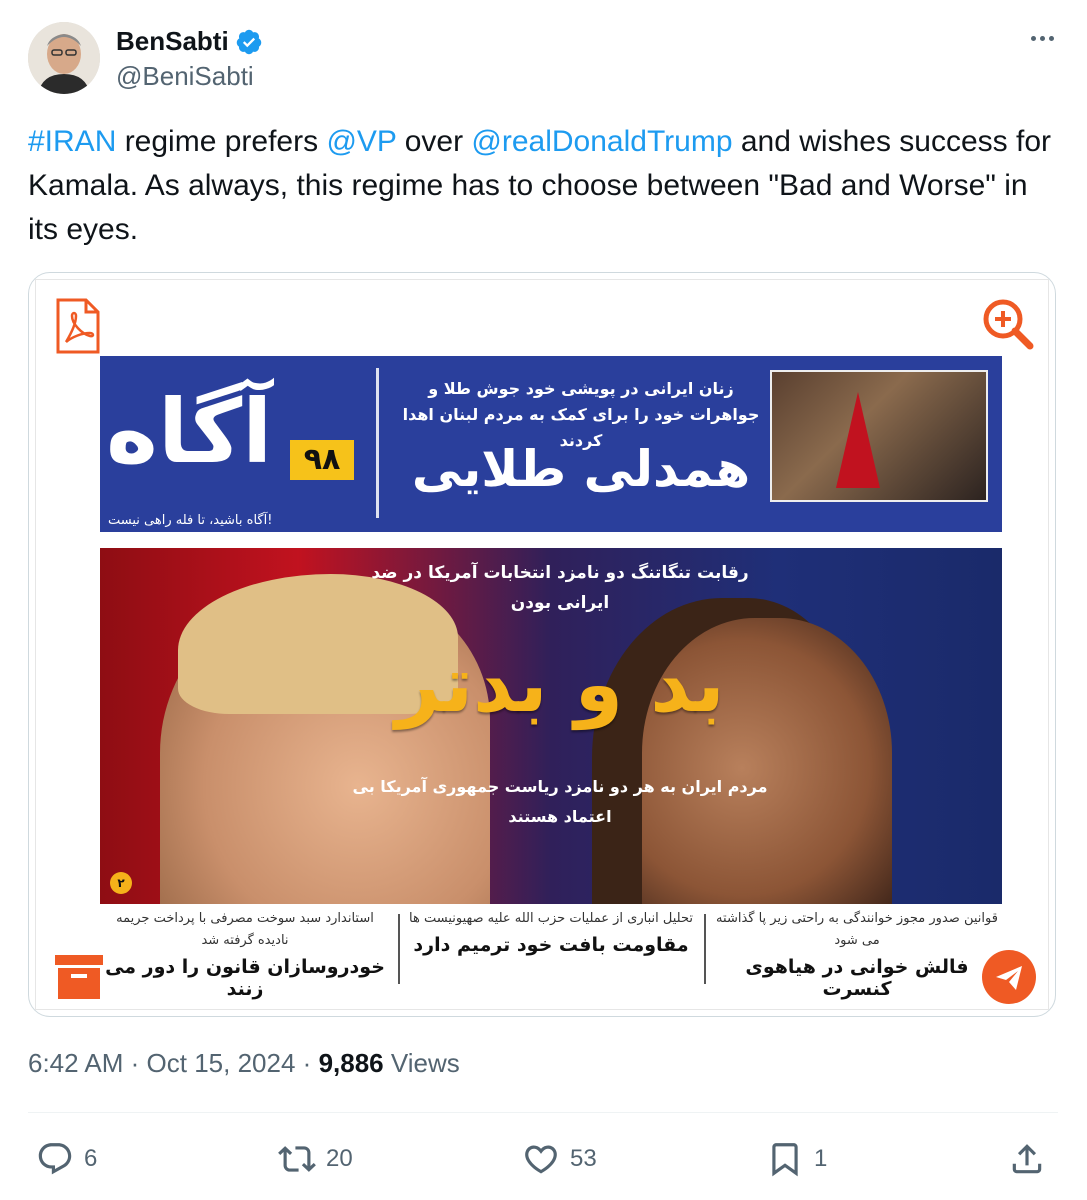 The image size is (1087, 1200). What do you see at coordinates (551, 945) in the screenshot?
I see `column-headline: مقاومت بافت خود ترمیم دارد` at bounding box center [551, 945].